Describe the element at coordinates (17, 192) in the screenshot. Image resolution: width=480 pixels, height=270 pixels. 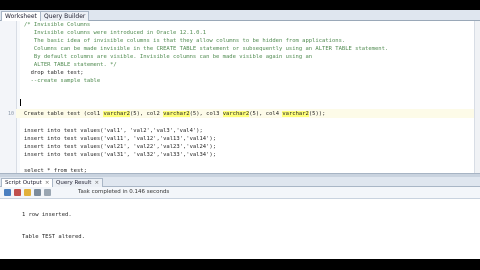
I see `clear-output-icon` at that location.